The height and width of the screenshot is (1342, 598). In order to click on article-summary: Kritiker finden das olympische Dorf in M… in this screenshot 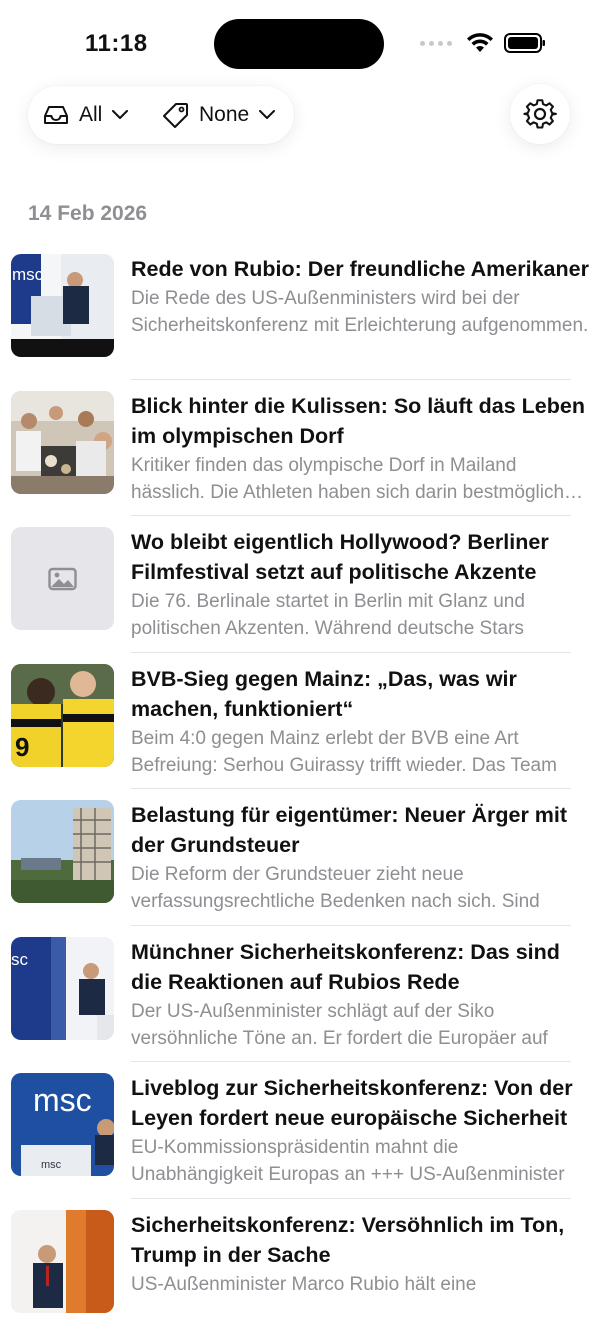, I will do `click(360, 479)`.